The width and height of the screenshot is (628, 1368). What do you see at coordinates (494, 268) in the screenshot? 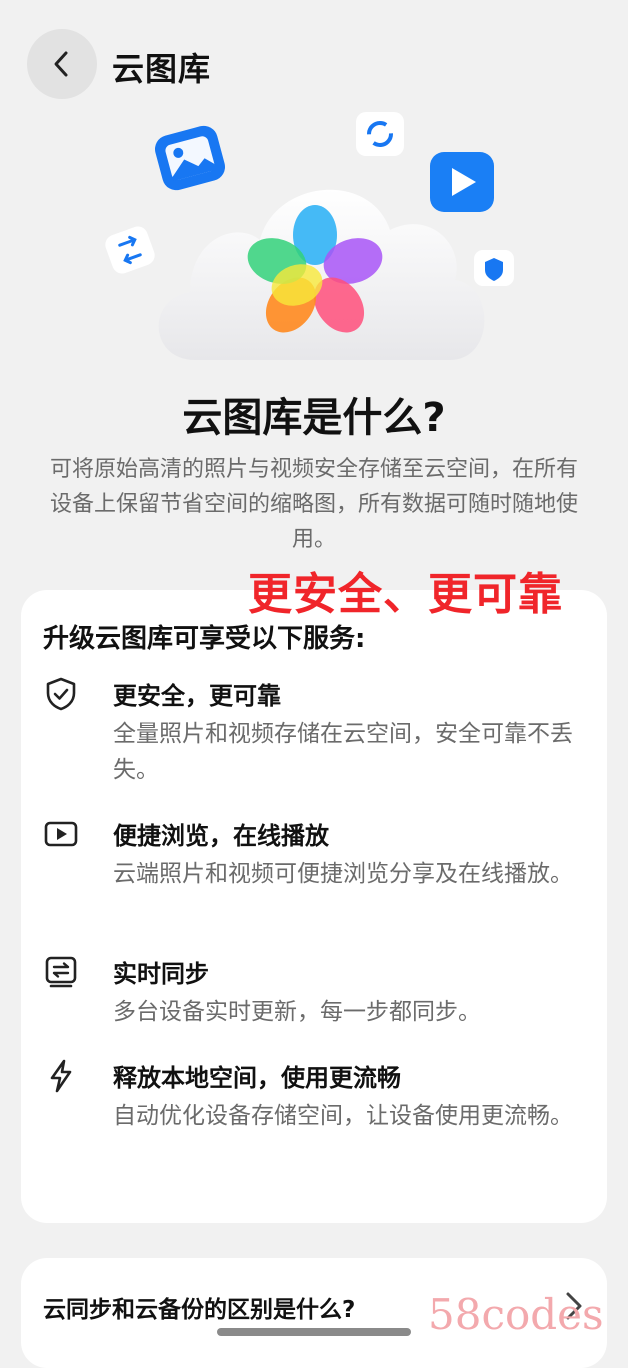
I see `shield-badge-icon` at bounding box center [494, 268].